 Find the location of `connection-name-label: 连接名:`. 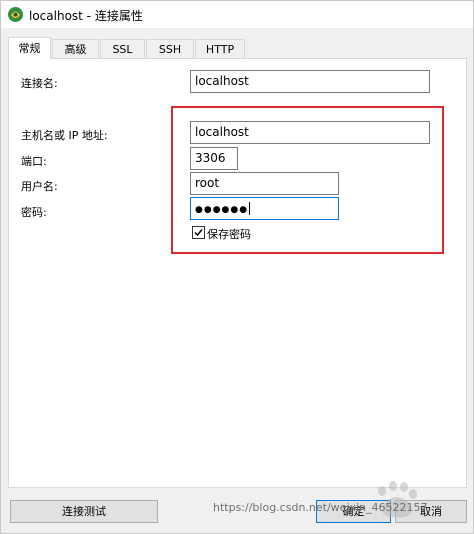

connection-name-label: 连接名: is located at coordinates (39, 83).